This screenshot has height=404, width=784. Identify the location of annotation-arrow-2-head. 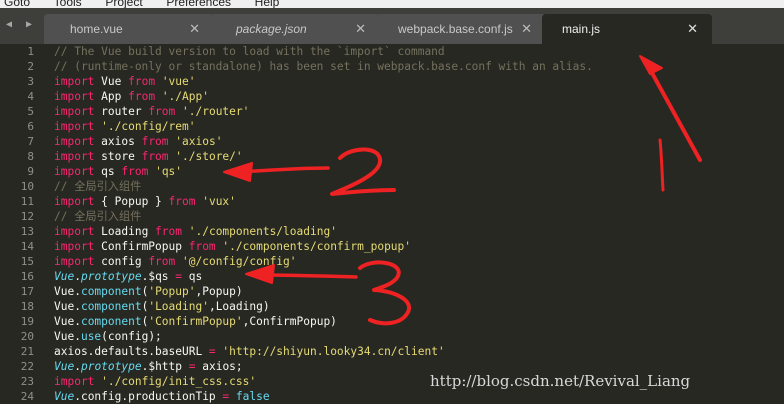
(238, 172).